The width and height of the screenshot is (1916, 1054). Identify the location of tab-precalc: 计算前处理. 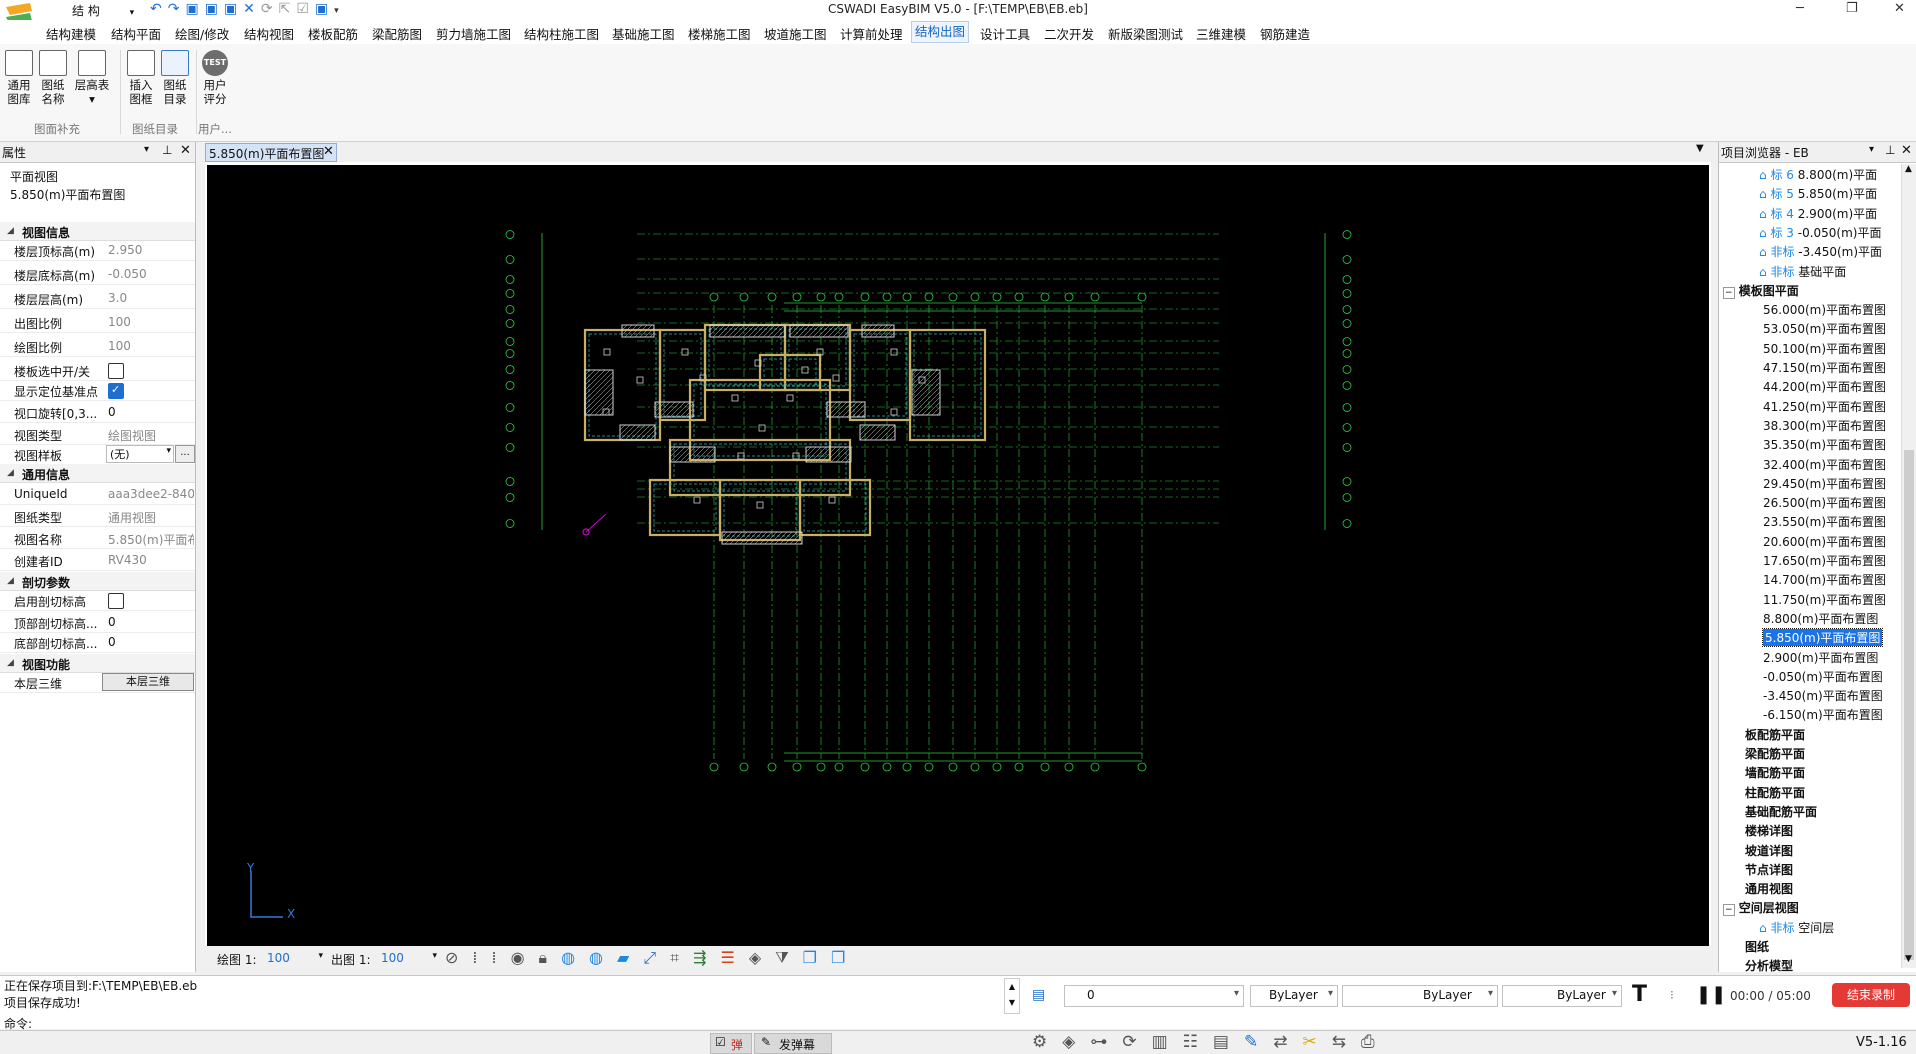
(871, 33).